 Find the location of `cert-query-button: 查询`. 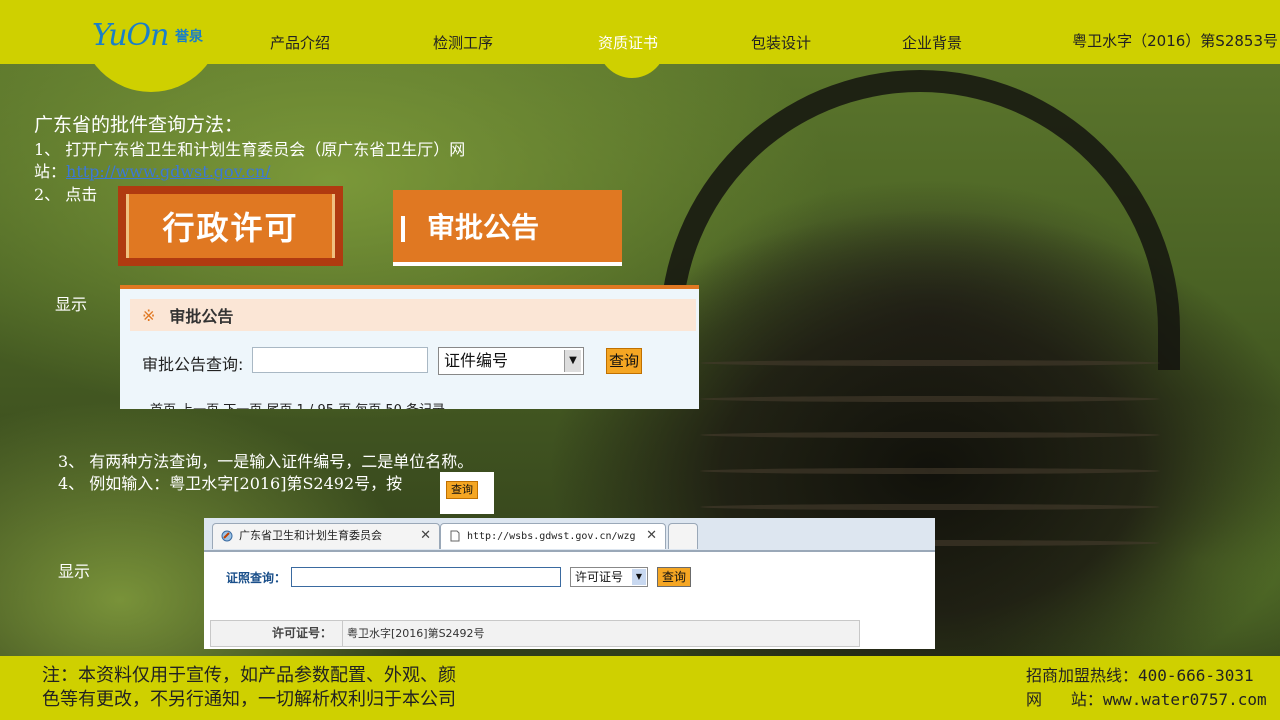

cert-query-button: 查询 is located at coordinates (674, 577).